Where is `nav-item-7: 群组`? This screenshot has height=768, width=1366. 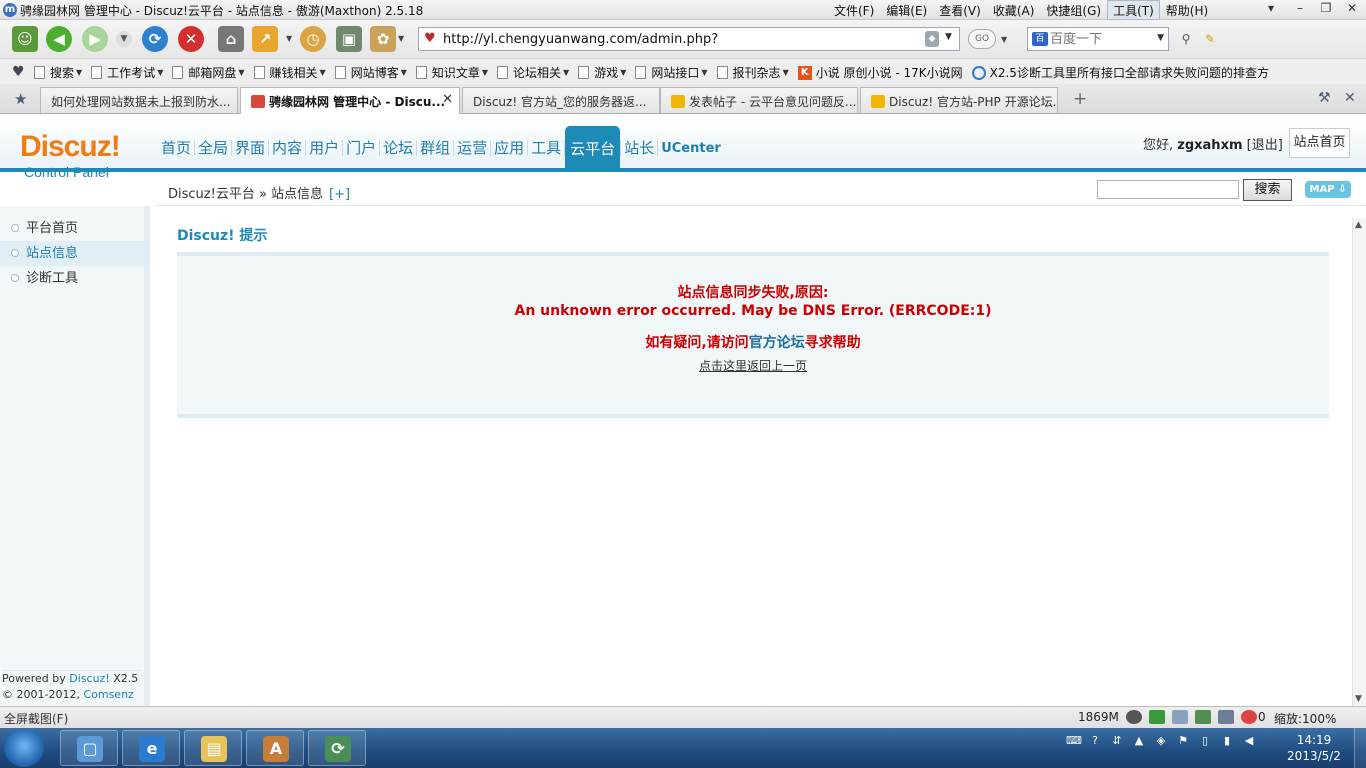 nav-item-7: 群组 is located at coordinates (435, 149).